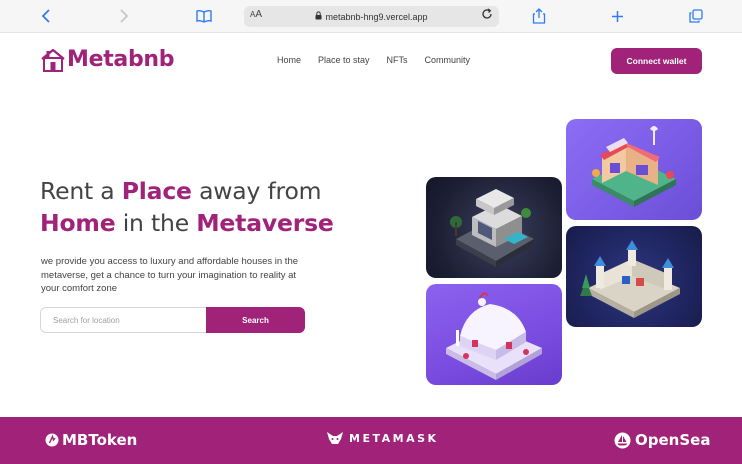  I want to click on partner-opensea: OpenSea, so click(662, 440).